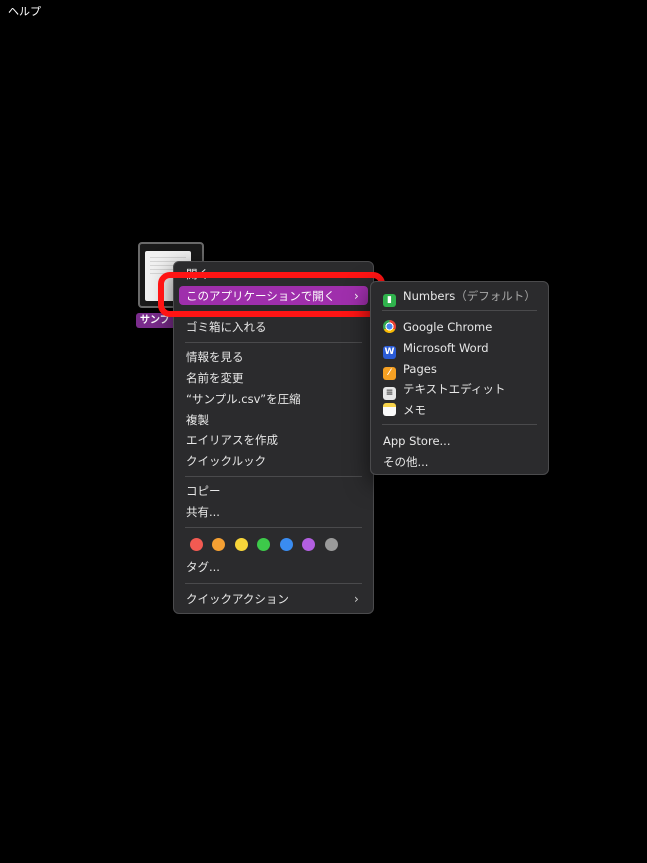 The height and width of the screenshot is (863, 647). What do you see at coordinates (237, 599) in the screenshot?
I see `menu-item-quick-actions: クイックアクション` at bounding box center [237, 599].